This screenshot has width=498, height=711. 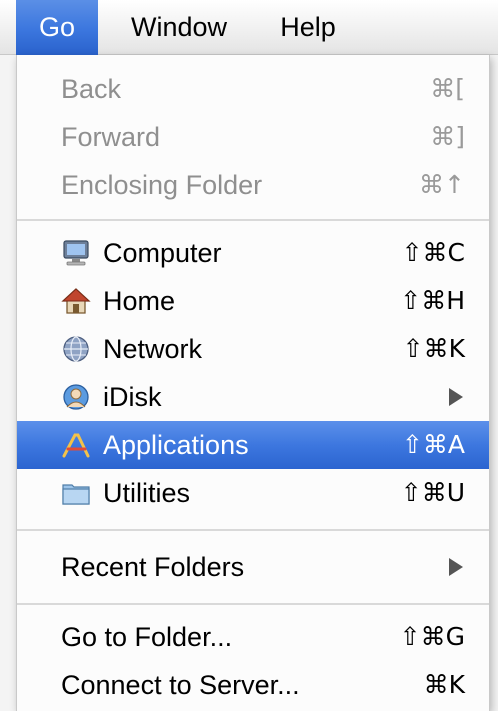 What do you see at coordinates (153, 349) in the screenshot?
I see `menu-item-label: Network` at bounding box center [153, 349].